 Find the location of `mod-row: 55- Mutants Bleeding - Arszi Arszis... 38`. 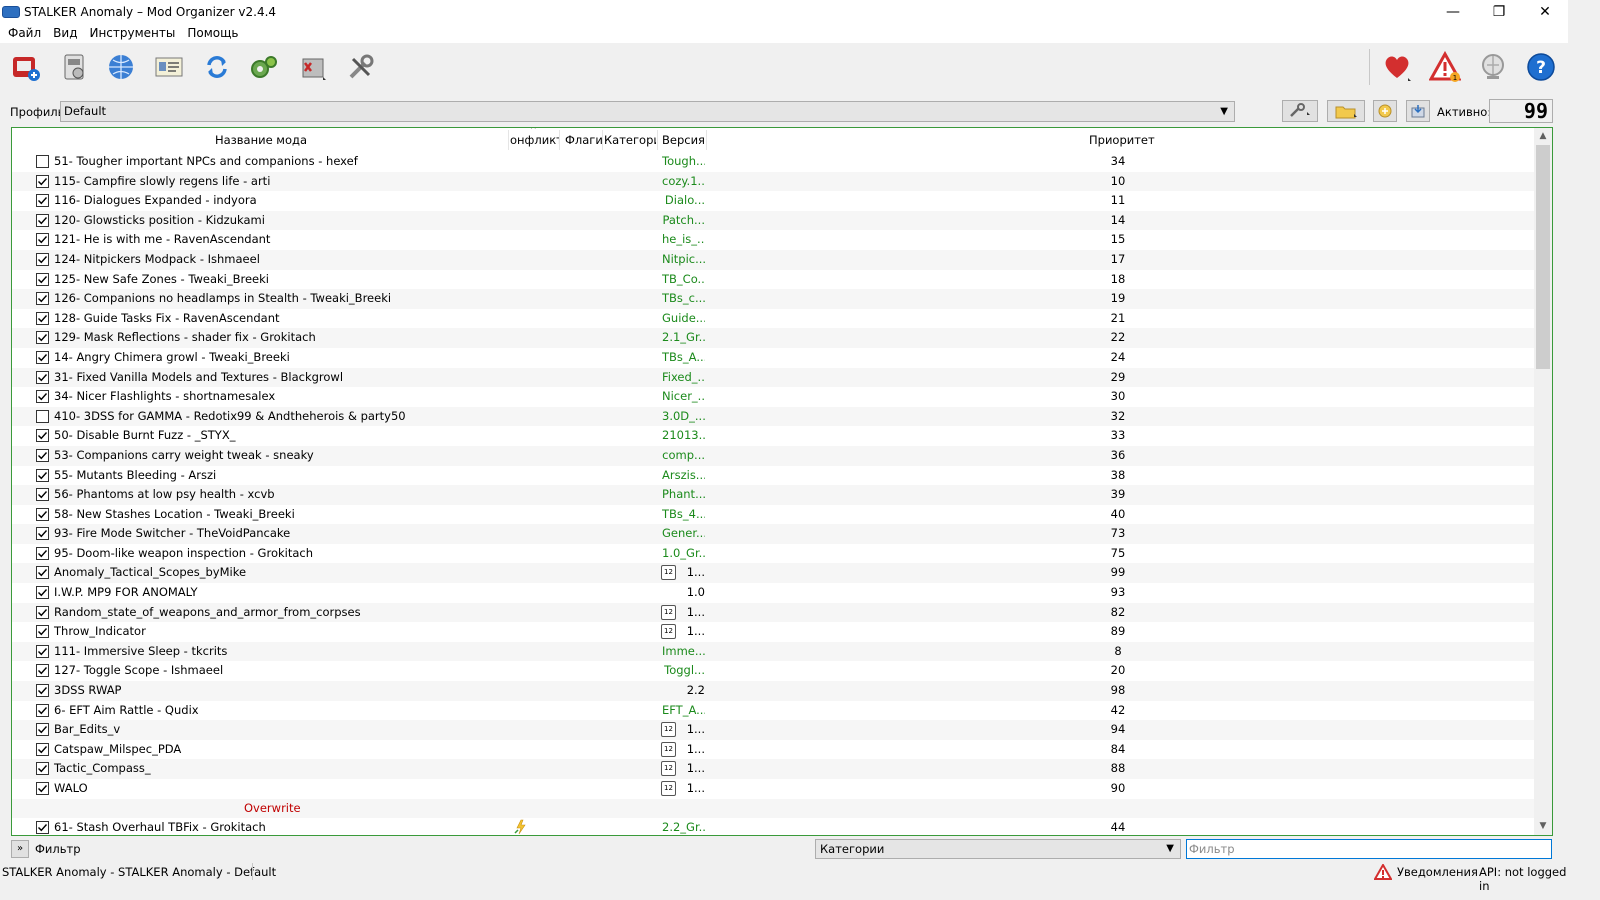

mod-row: 55- Mutants Bleeding - Arszi Arszis... 38 is located at coordinates (773, 476).